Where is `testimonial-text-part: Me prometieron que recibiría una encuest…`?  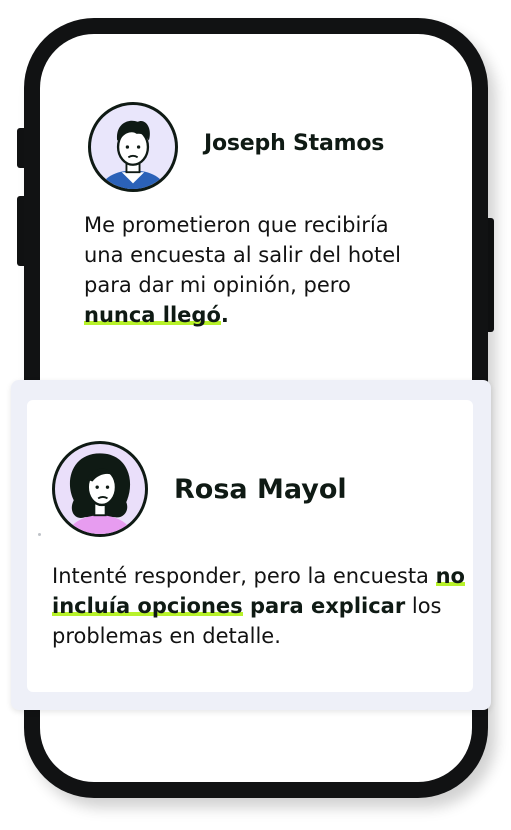 testimonial-text-part: Me prometieron que recibiría una encuest… is located at coordinates (242, 255).